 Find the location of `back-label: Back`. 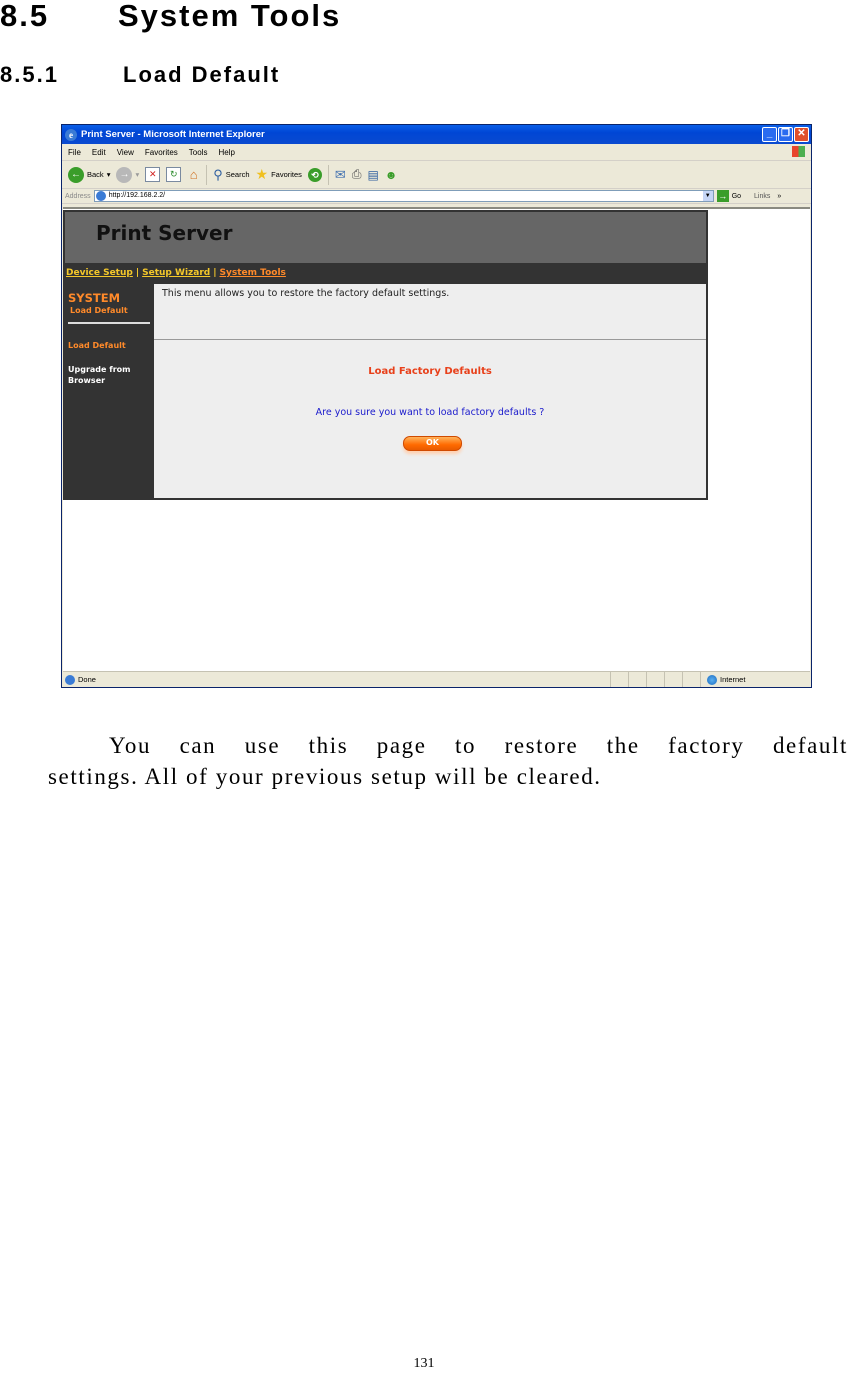

back-label: Back is located at coordinates (95, 174).